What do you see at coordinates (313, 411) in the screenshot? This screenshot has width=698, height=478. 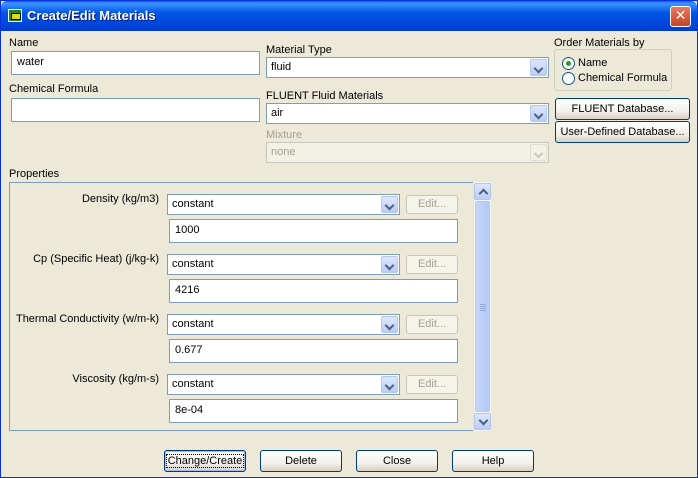 I see `property-value-input-viscosity: 8e-04` at bounding box center [313, 411].